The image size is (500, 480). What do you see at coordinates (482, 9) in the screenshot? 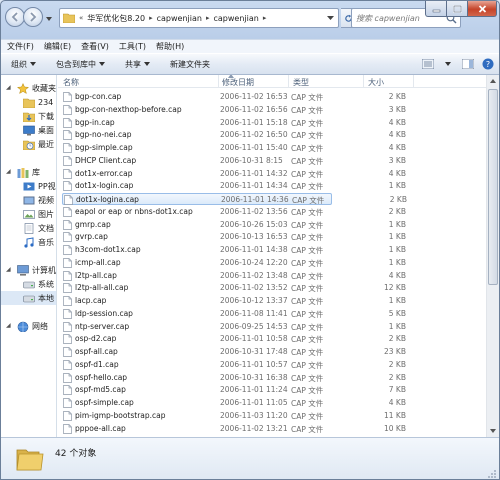
I see `close-button` at bounding box center [482, 9].